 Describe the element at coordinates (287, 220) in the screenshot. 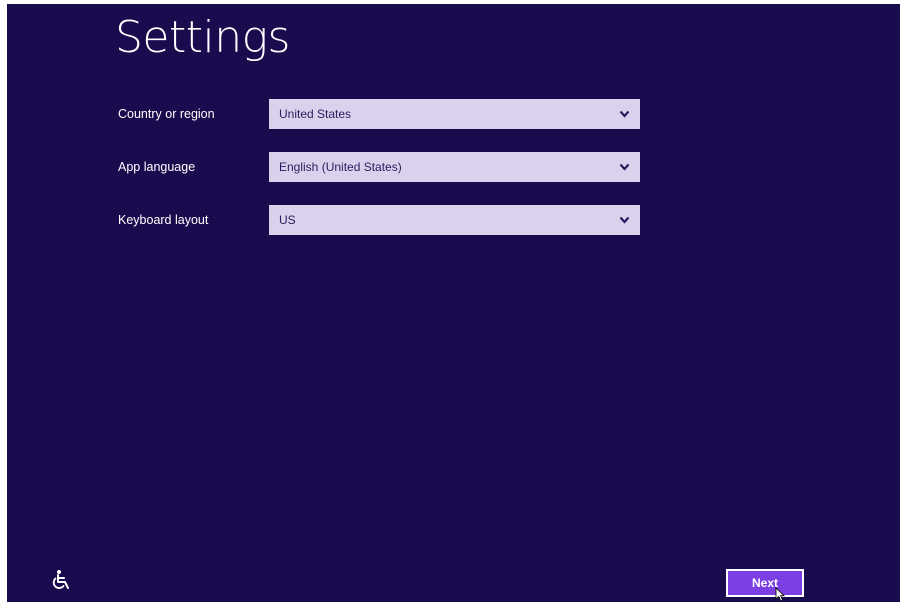

I see `keyboard-layout-select-value: US` at that location.